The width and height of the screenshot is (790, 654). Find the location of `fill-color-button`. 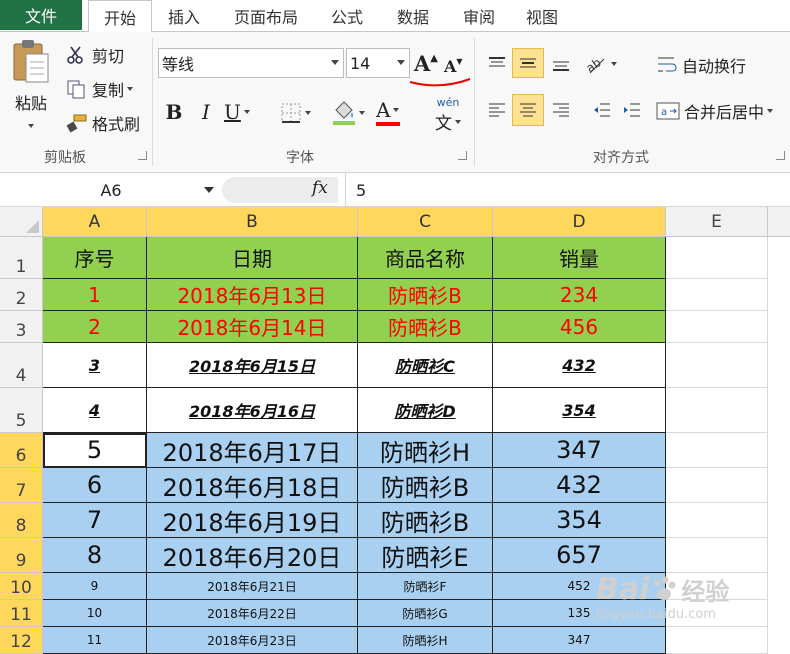

fill-color-button is located at coordinates (352, 113).